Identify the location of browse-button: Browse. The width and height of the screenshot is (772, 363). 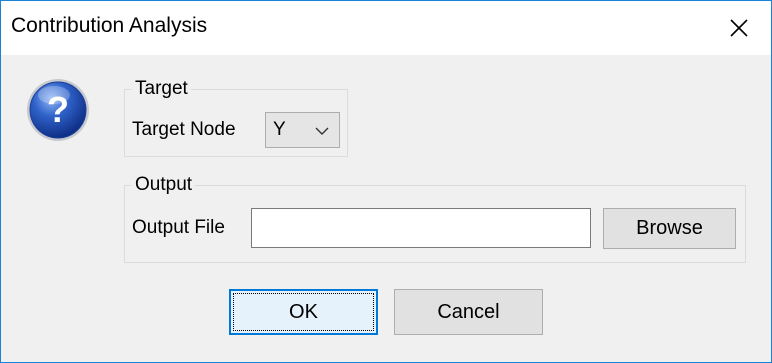
(669, 228).